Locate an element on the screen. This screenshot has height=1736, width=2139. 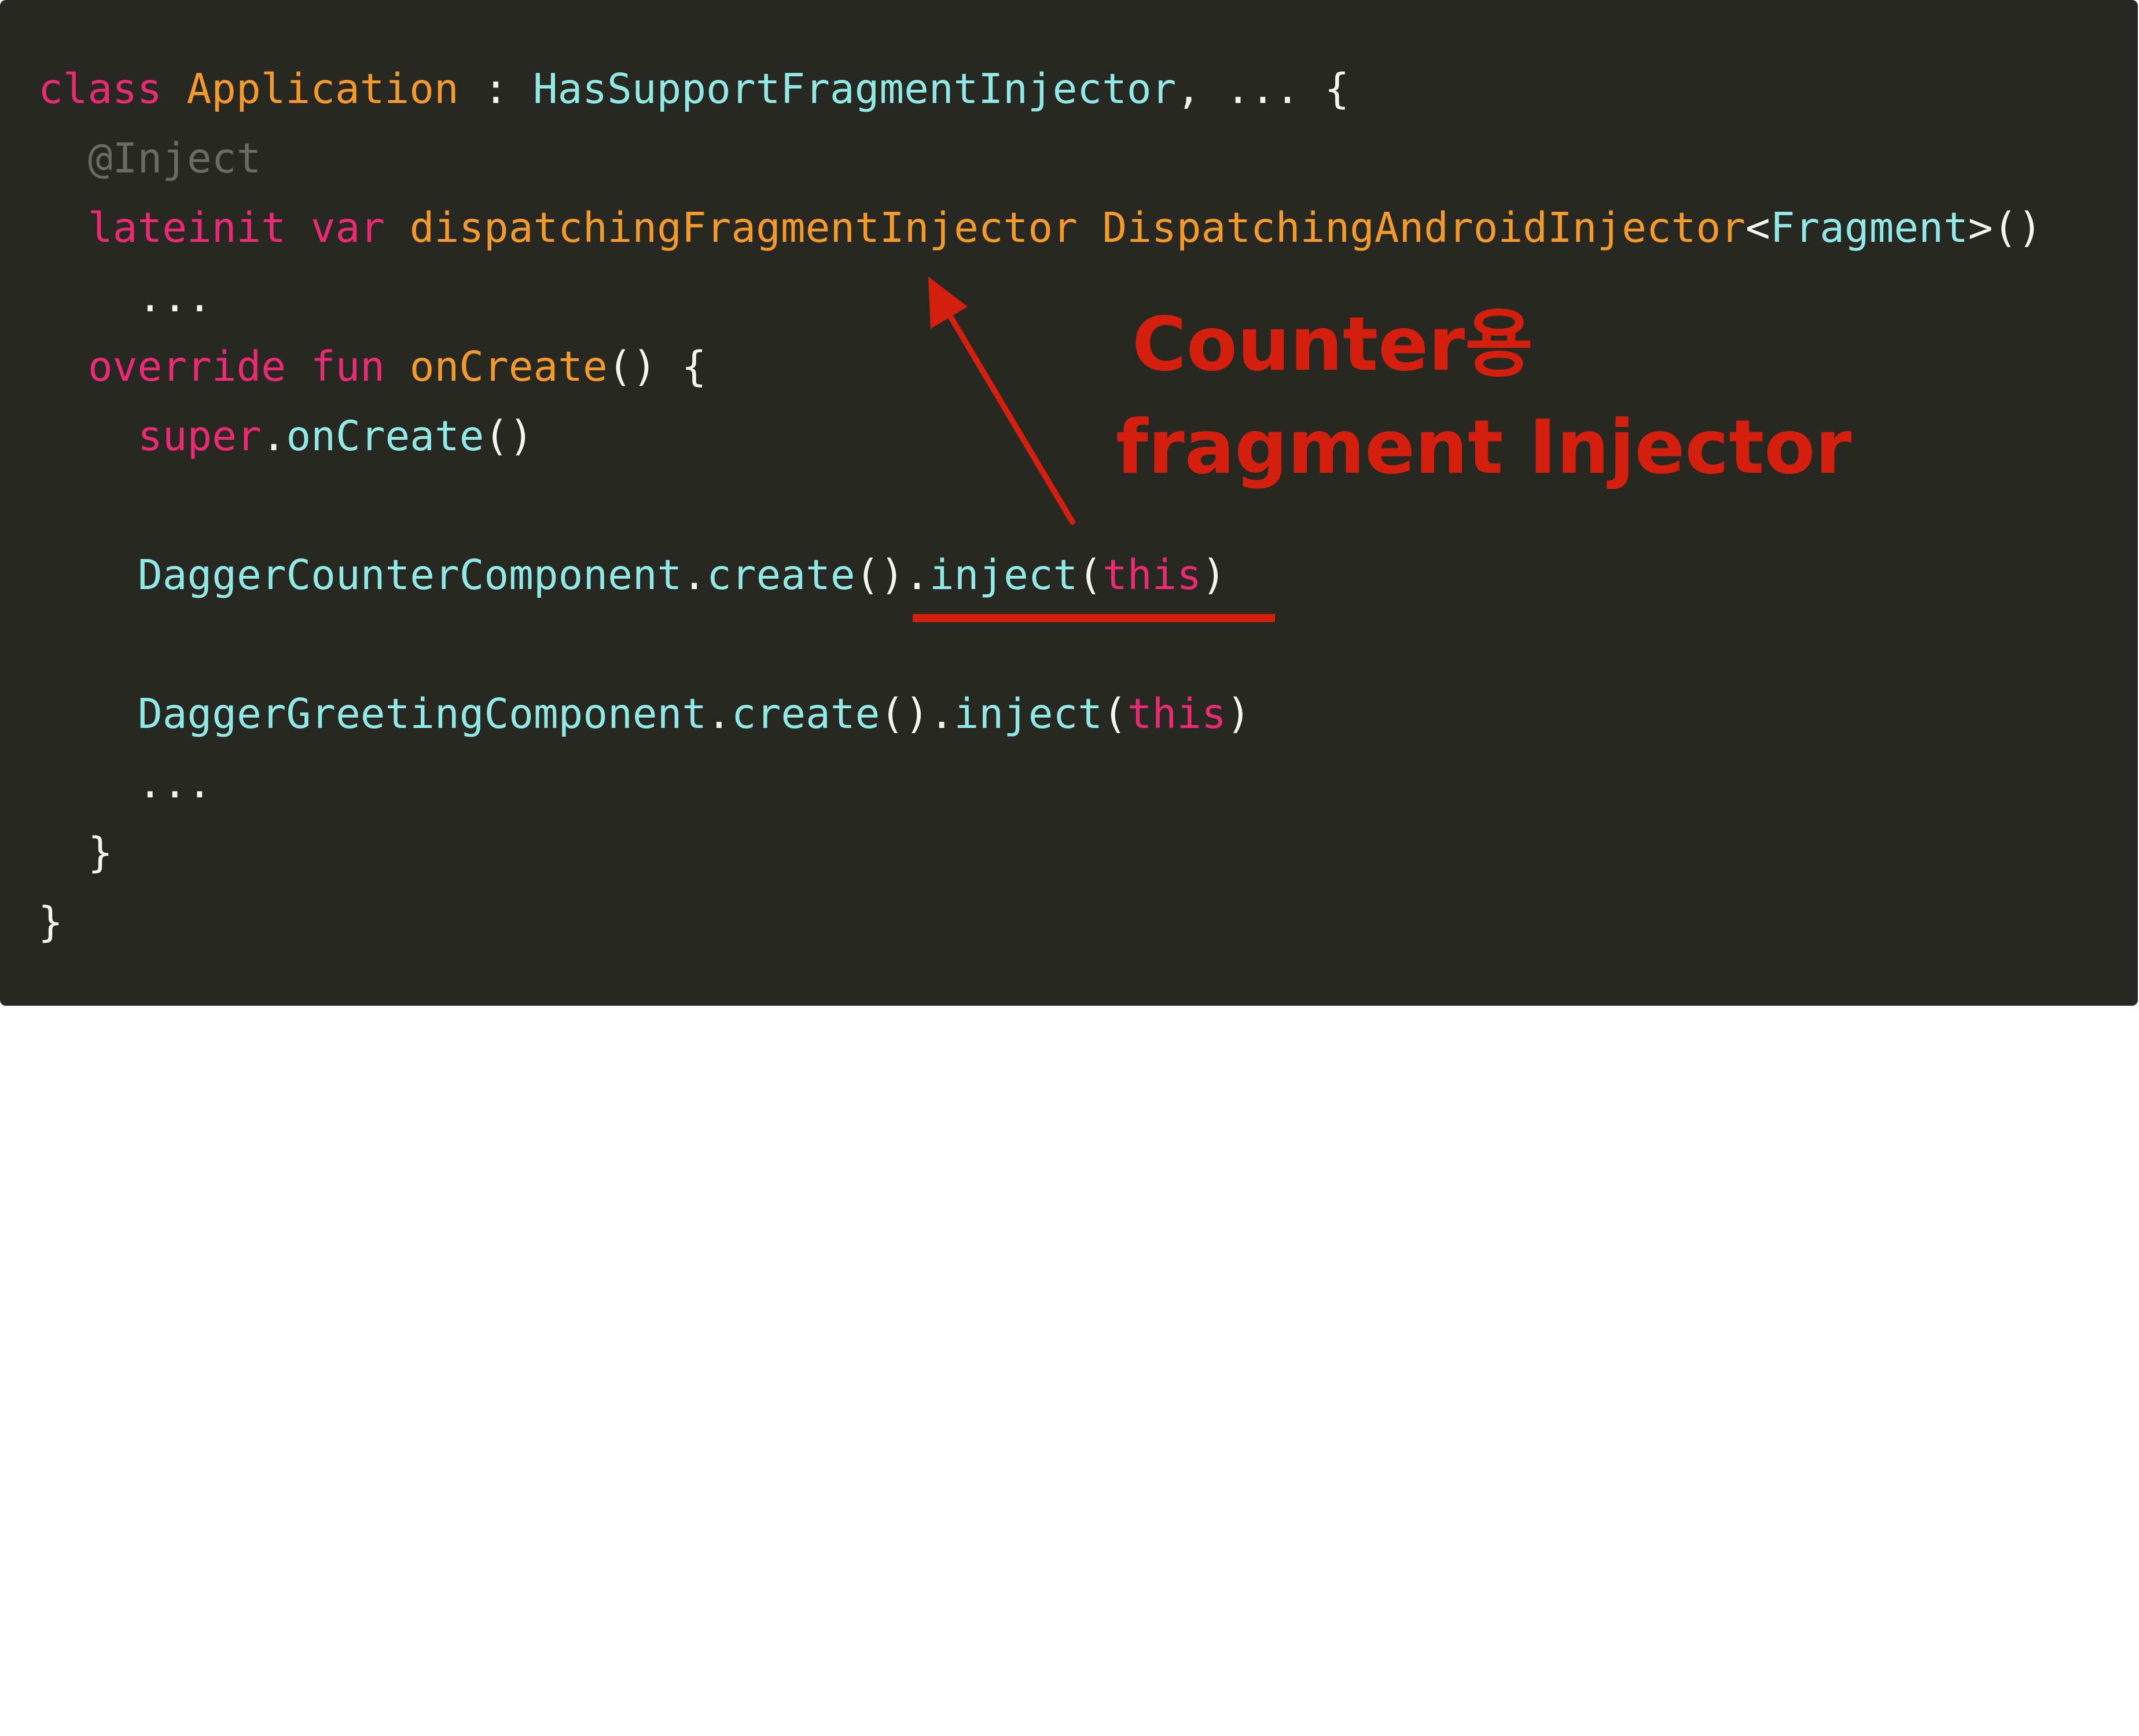
arrow-shaft is located at coordinates (1010, 417).